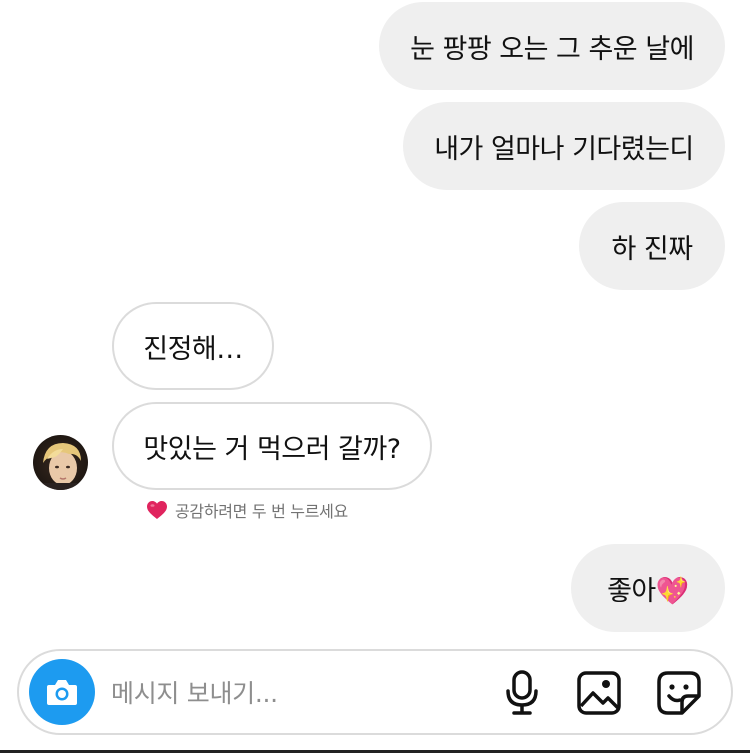  I want to click on message-input, so click(301, 693).